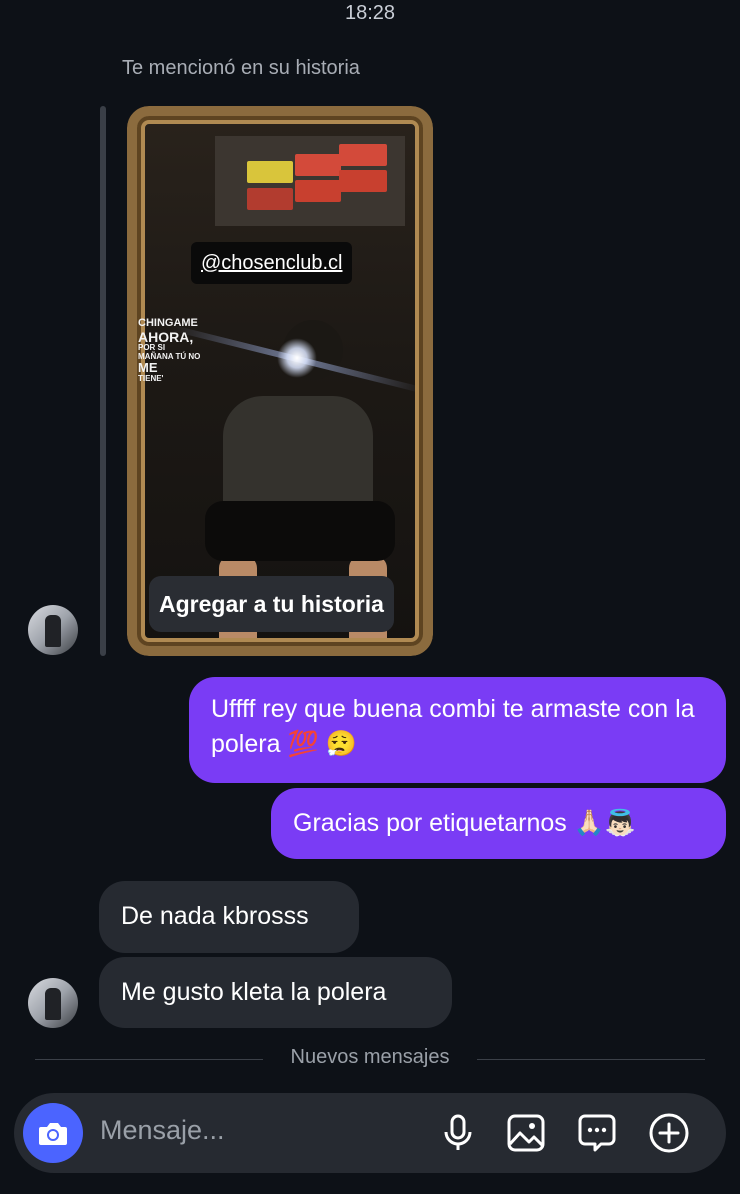  I want to click on sticker-line: CHINGAME, so click(168, 323).